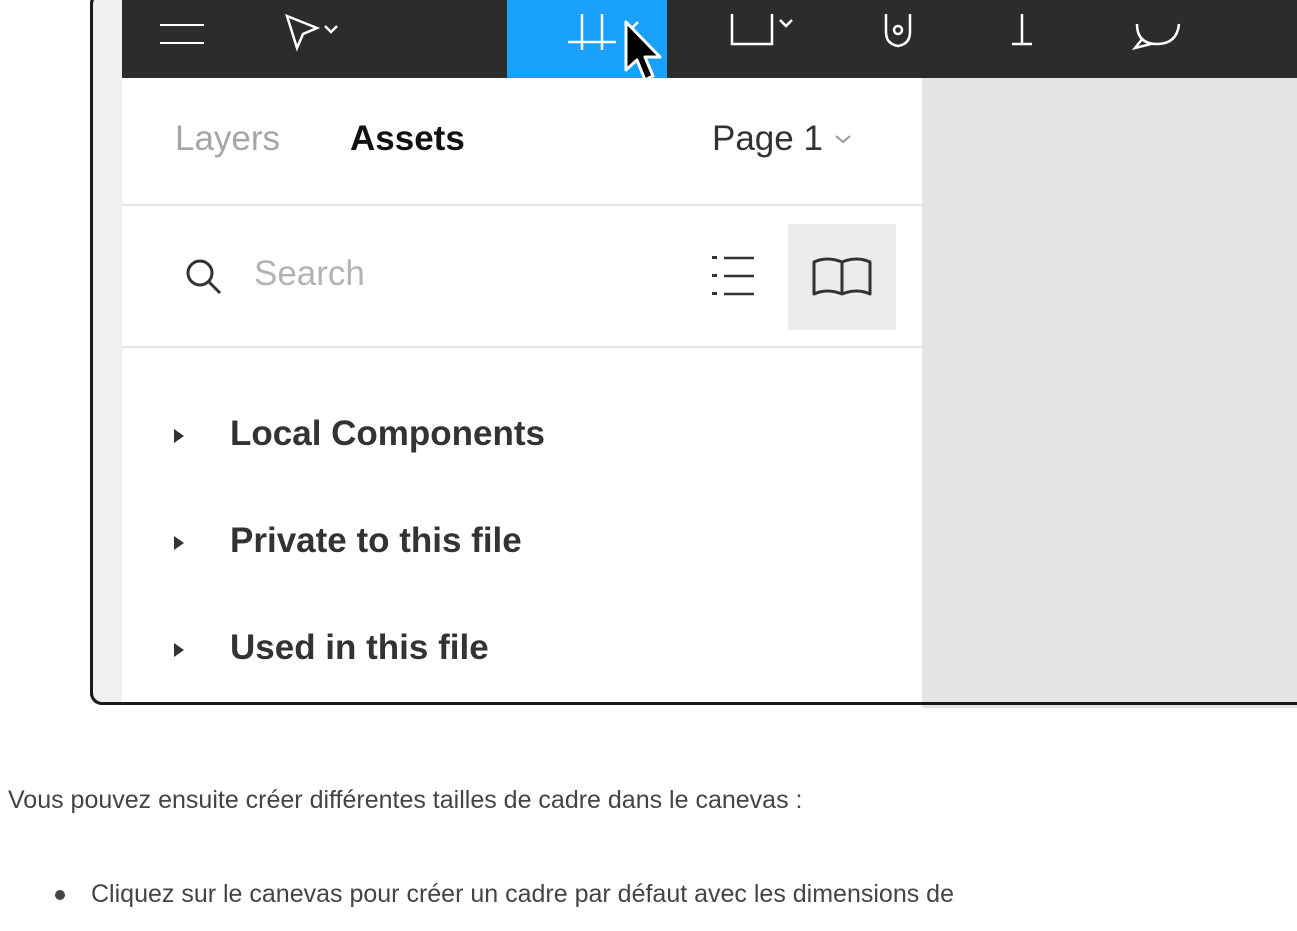 The width and height of the screenshot is (1297, 931). I want to click on section-label: Local Components, so click(388, 433).